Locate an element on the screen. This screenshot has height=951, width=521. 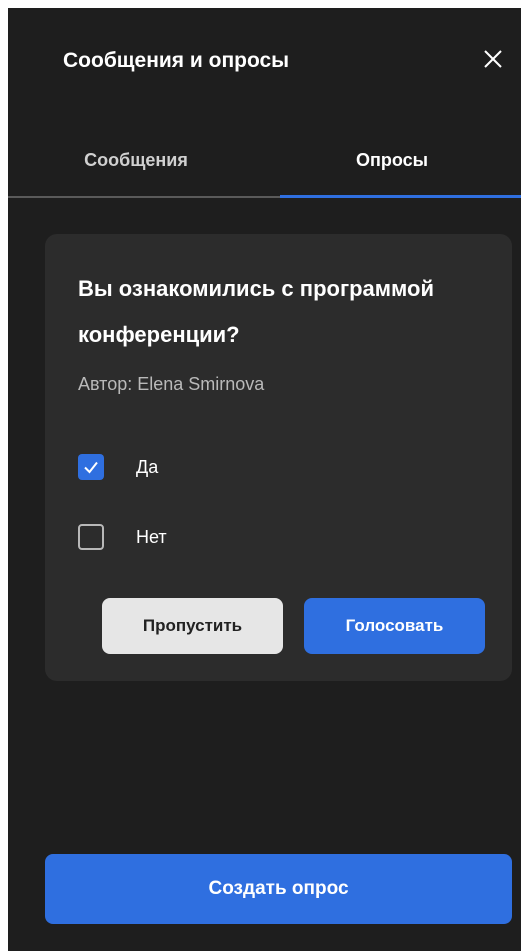
panel-title: Сообщения и опросы is located at coordinates (176, 60).